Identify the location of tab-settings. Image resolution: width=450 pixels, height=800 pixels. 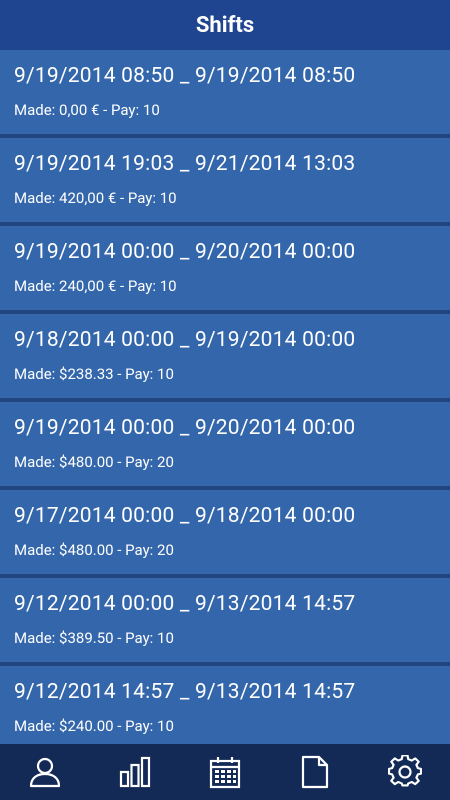
(405, 772).